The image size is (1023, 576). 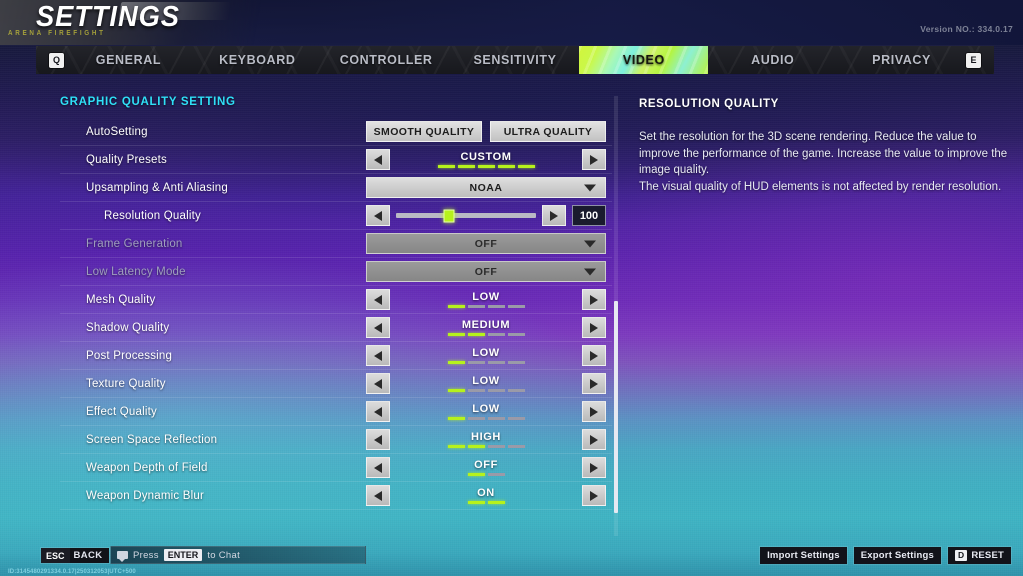 I want to click on slider-rail, so click(x=466, y=215).